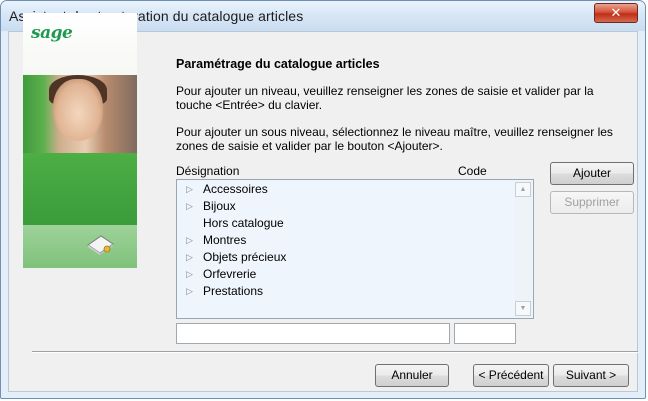  I want to click on list-item-label: Orfevrerie, so click(230, 274).